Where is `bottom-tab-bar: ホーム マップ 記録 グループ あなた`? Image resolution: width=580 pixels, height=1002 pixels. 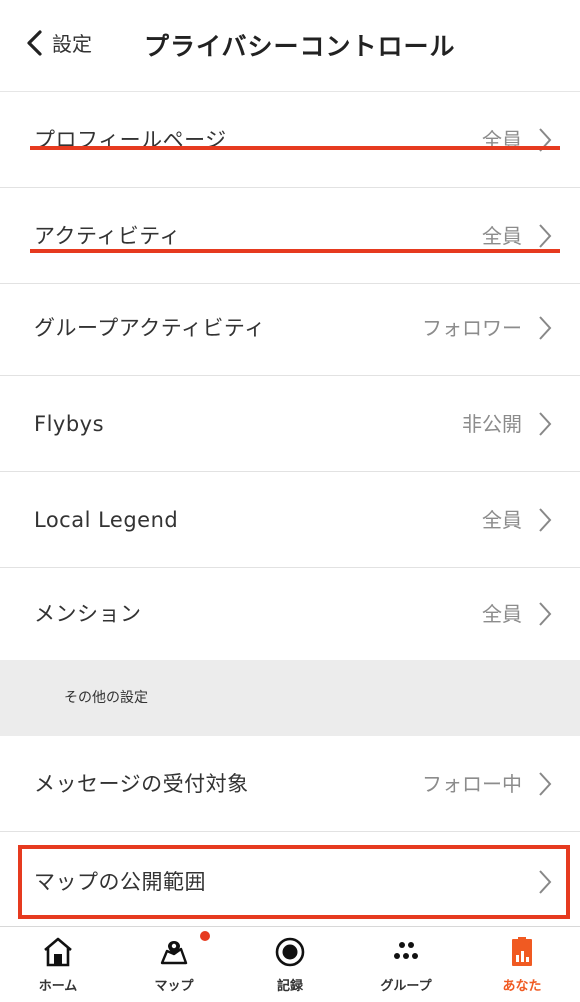
bottom-tab-bar: ホーム マップ 記録 グループ あなた is located at coordinates (290, 964).